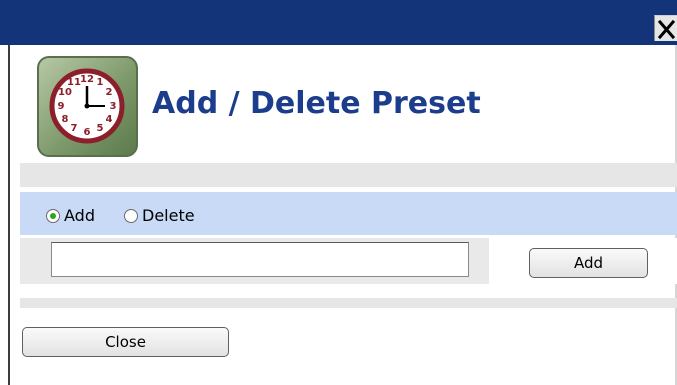 This screenshot has width=677, height=385. What do you see at coordinates (113, 106) in the screenshot?
I see `svg-text: 3` at bounding box center [113, 106].